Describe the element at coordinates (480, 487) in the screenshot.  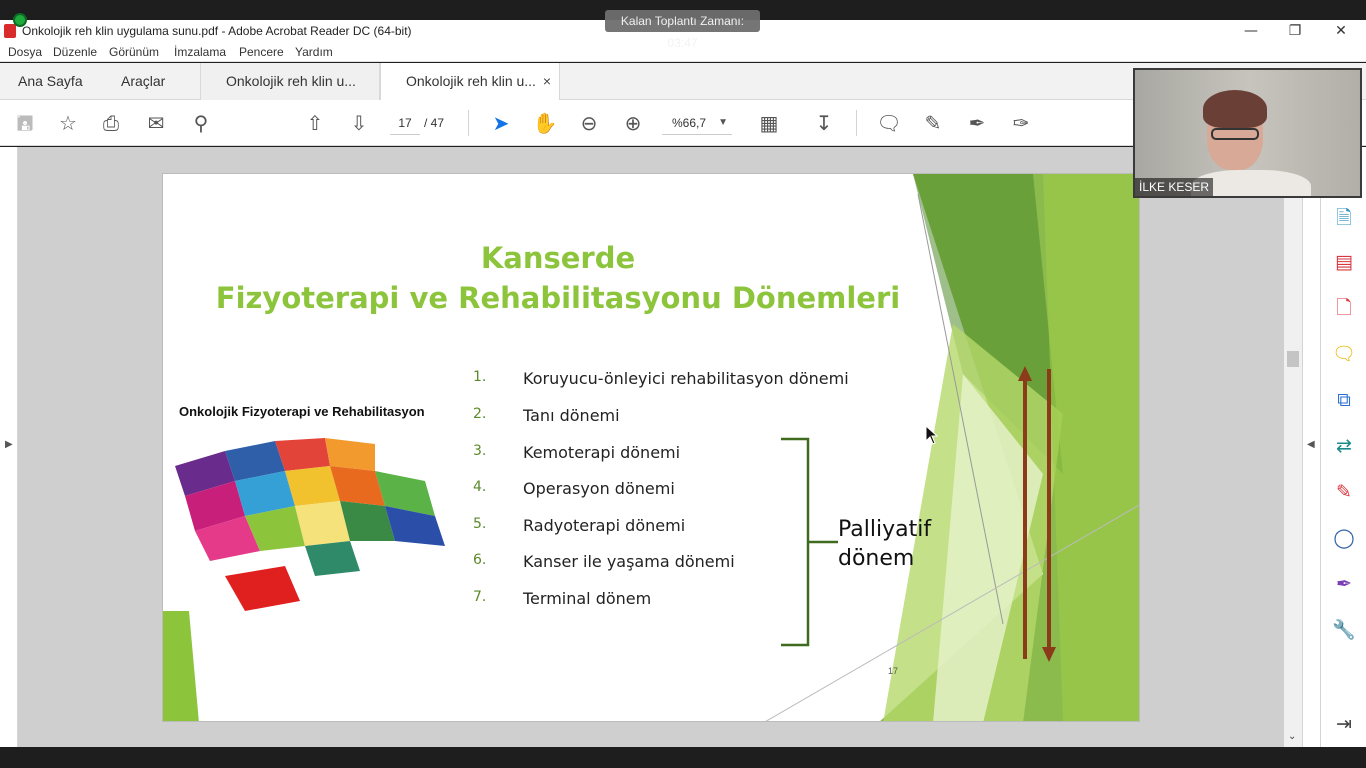
I see `list-item-number: 4.` at that location.